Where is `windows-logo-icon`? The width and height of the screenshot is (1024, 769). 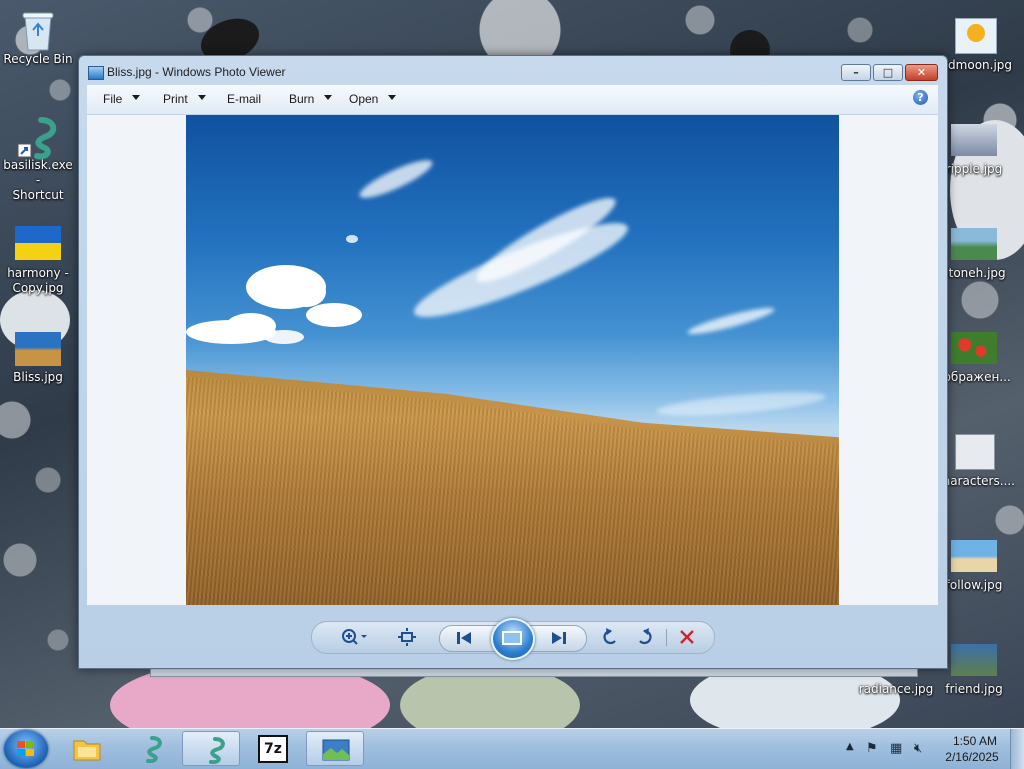 windows-logo-icon is located at coordinates (26, 749).